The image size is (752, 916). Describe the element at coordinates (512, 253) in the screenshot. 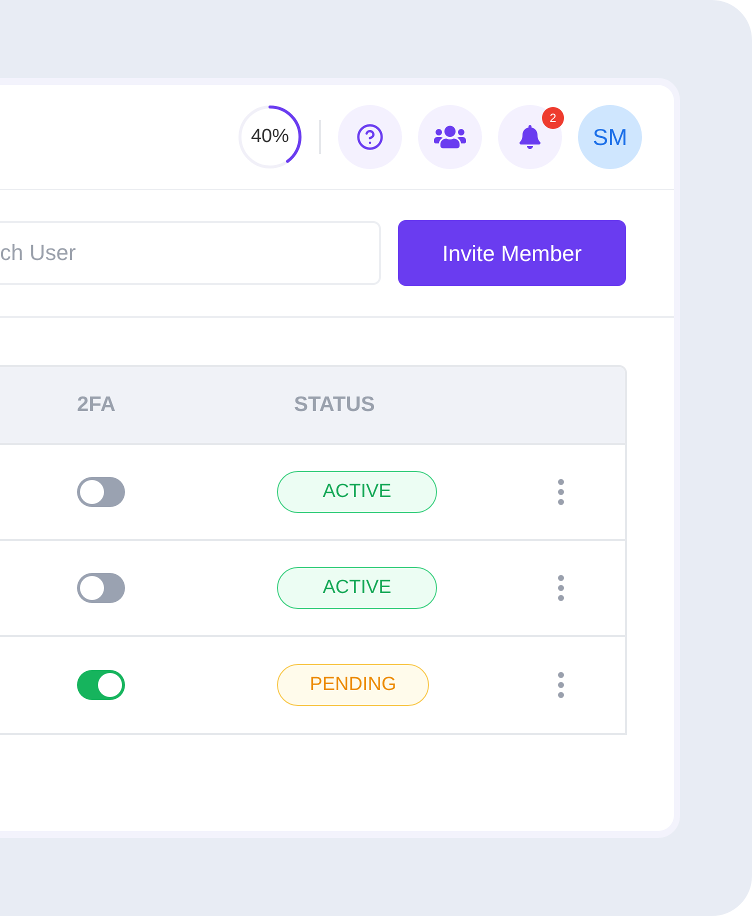

I see `invite-member-button: Invite Member` at that location.